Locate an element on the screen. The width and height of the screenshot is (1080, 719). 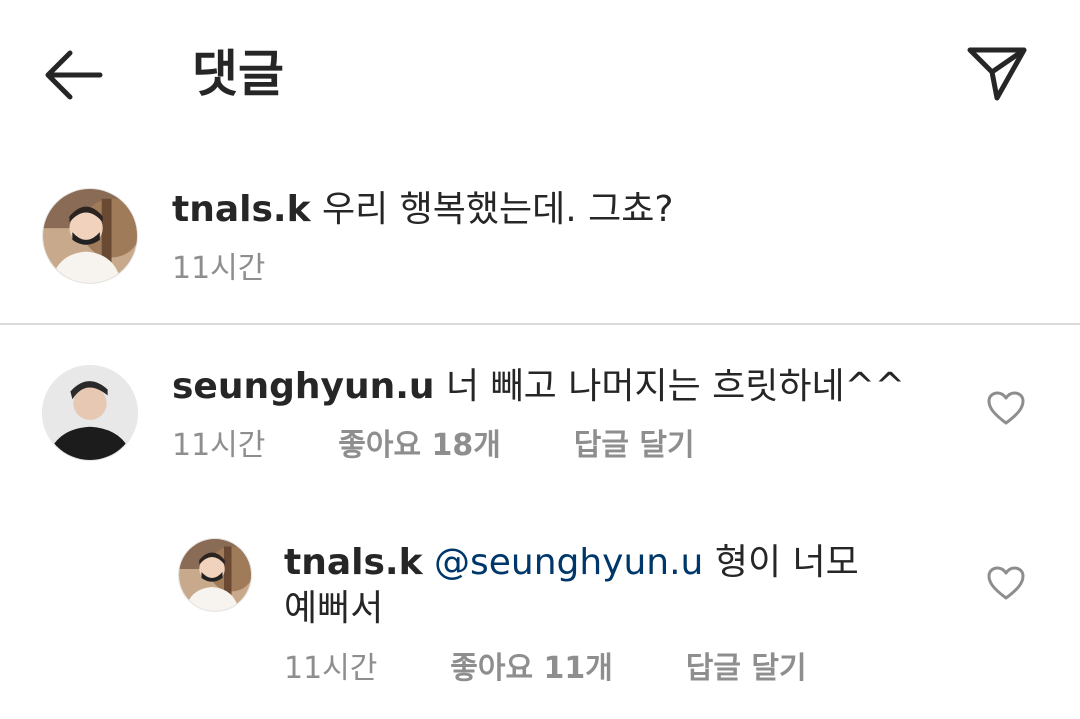
comment-meta: 11시간 좋아요 18개 답글 달기 is located at coordinates (433, 446).